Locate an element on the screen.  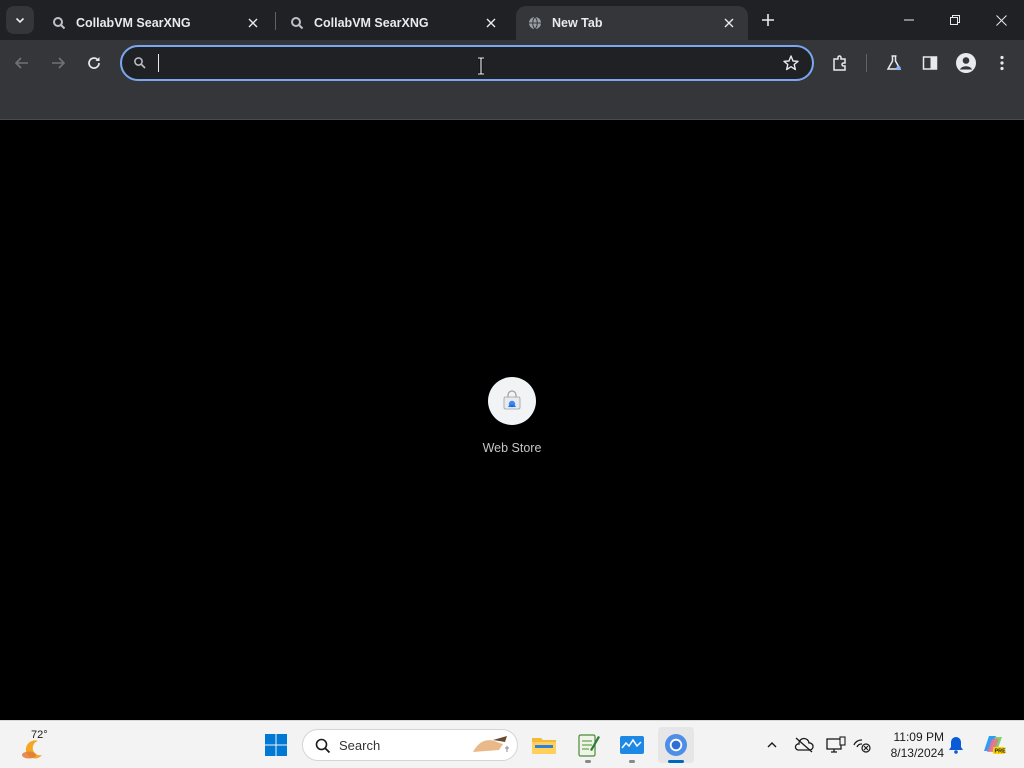
show-hidden-icons-button is located at coordinates (772, 745).